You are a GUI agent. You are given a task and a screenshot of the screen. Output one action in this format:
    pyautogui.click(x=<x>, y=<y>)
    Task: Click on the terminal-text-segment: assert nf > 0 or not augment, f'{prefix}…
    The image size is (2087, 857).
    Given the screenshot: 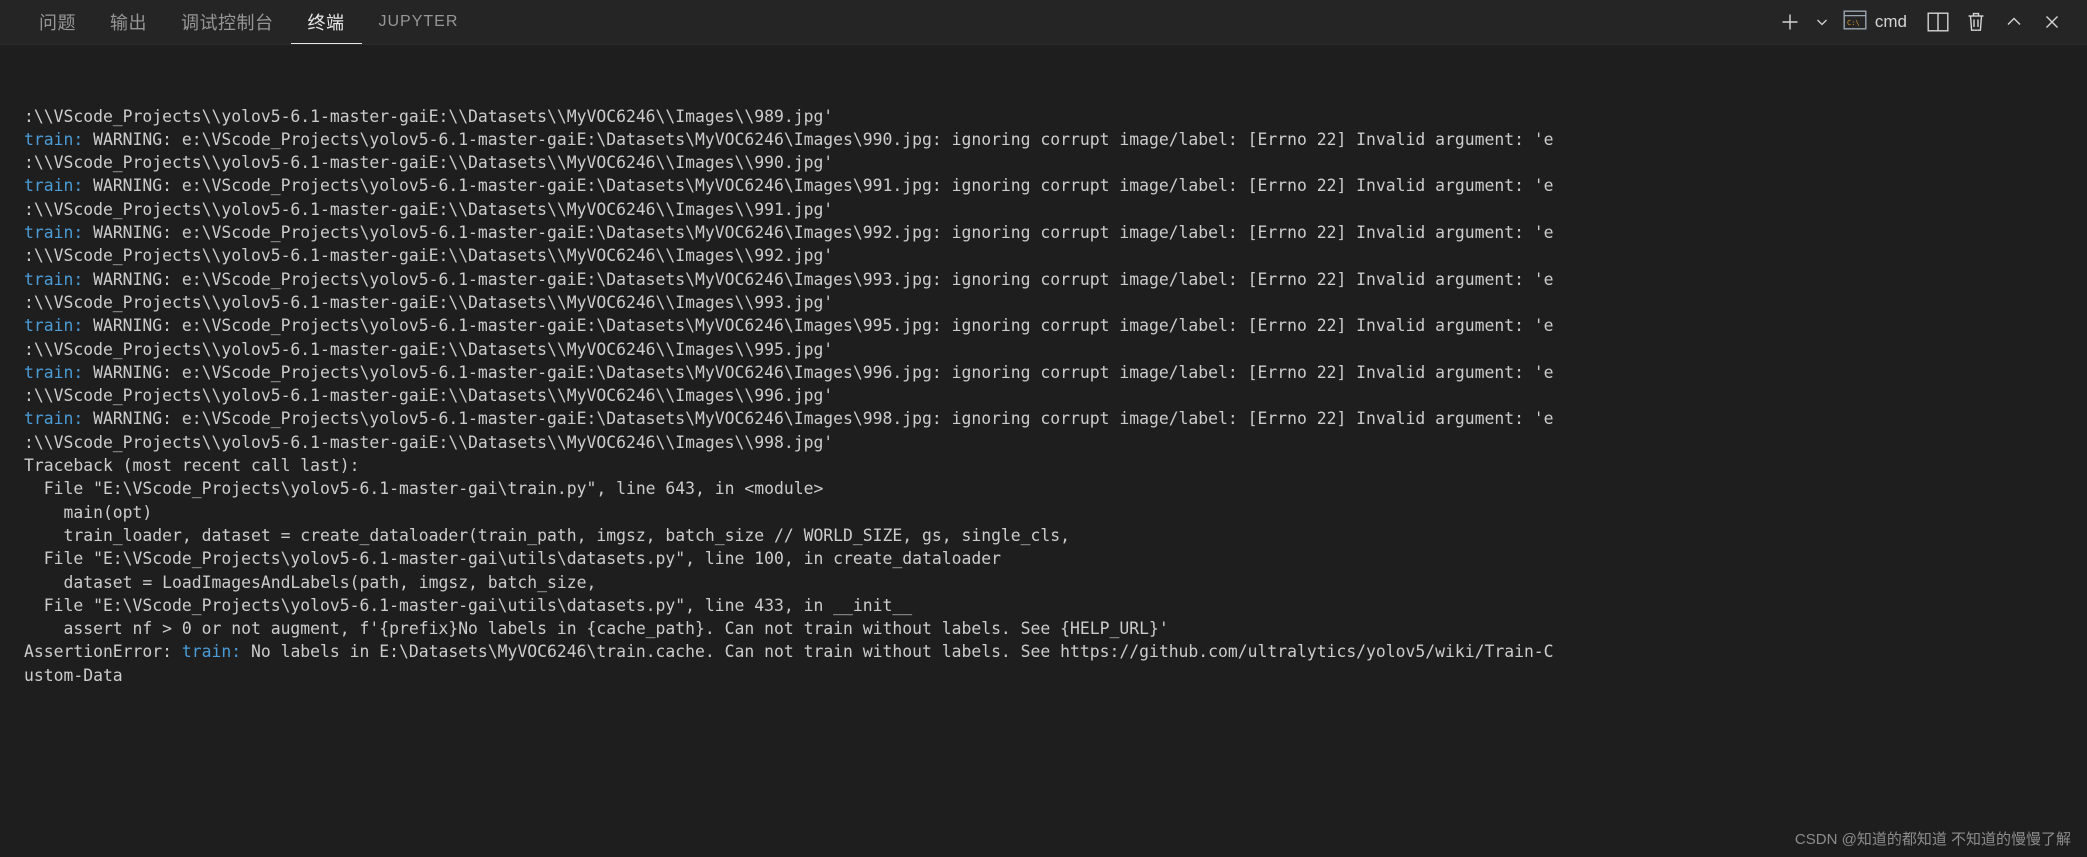 What is the action you would take?
    pyautogui.click(x=596, y=629)
    